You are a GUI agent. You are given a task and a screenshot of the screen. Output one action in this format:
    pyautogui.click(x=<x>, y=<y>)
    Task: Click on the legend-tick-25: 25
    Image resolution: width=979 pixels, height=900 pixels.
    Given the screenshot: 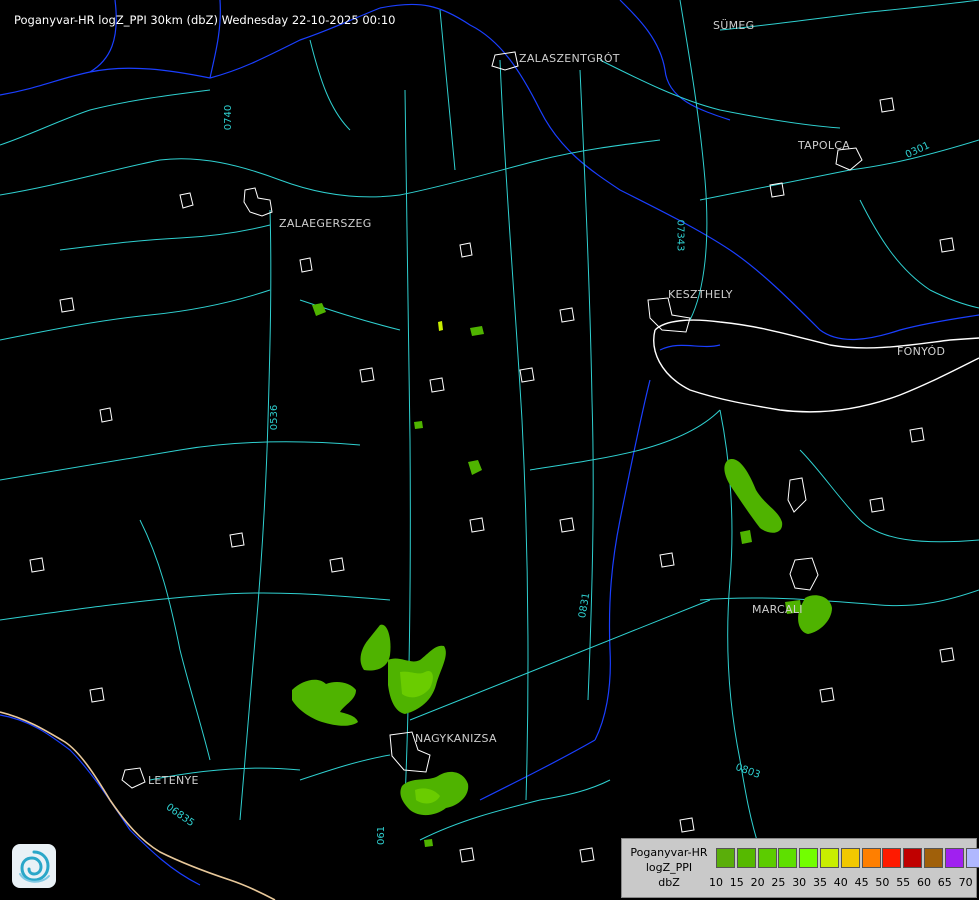 What is the action you would take?
    pyautogui.click(x=778, y=882)
    